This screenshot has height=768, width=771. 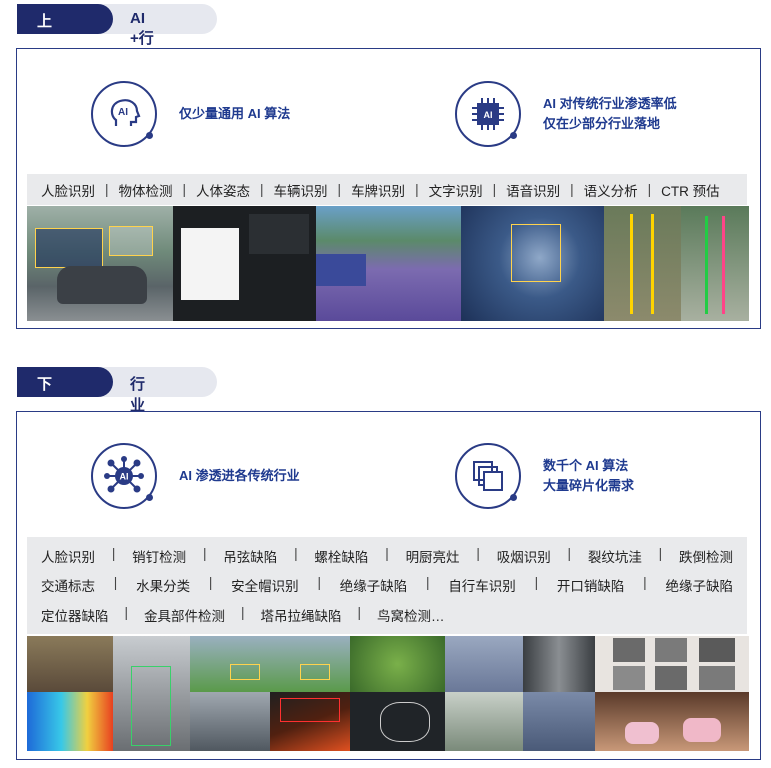 I want to click on face-expressions-photo, so click(x=672, y=664).